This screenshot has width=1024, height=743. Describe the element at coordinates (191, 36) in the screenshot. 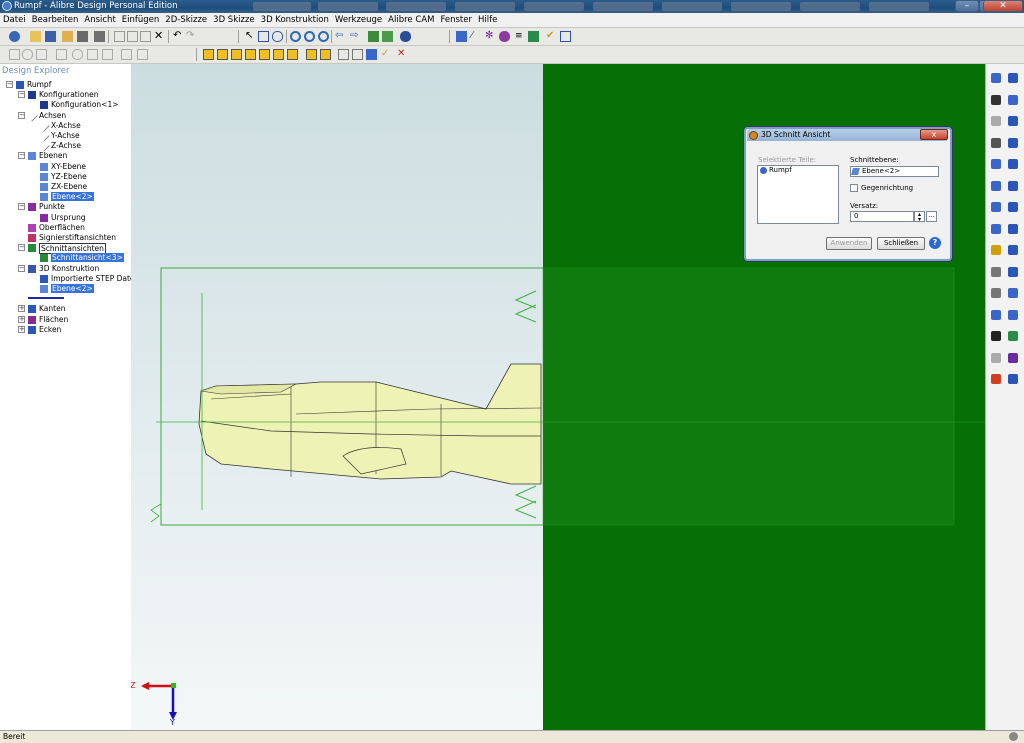

I see `redo-icon: ↷` at that location.